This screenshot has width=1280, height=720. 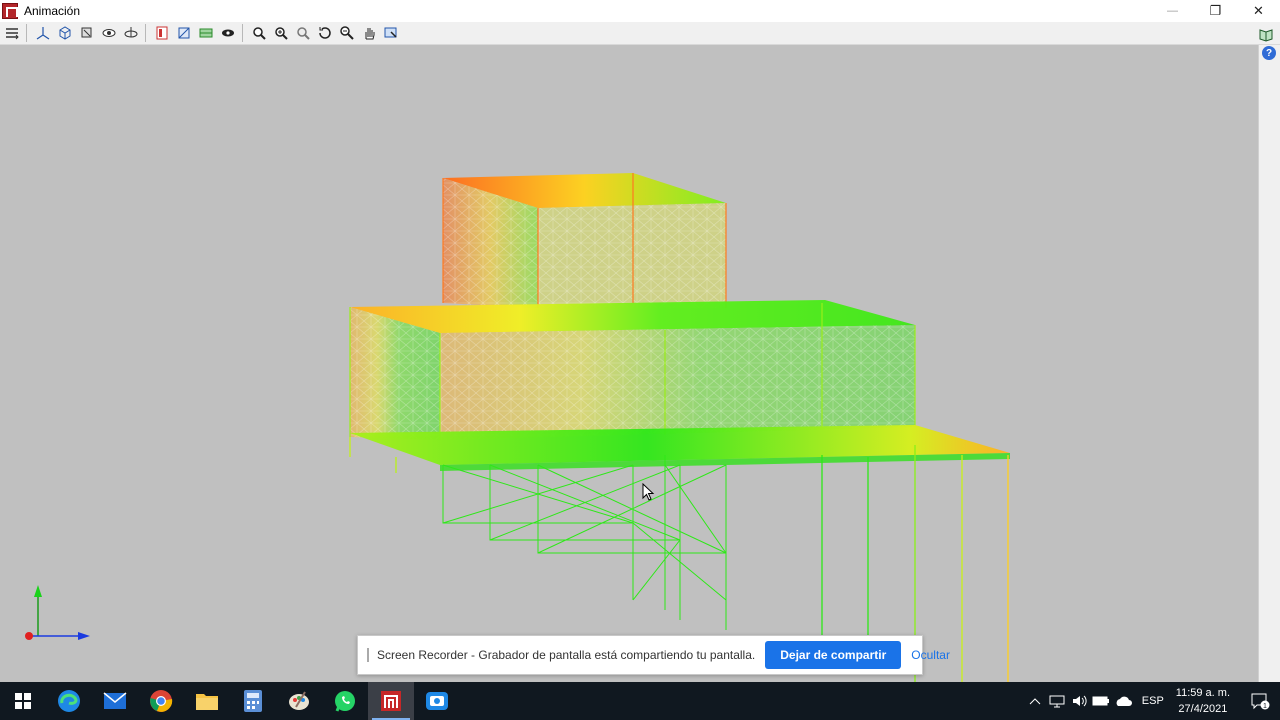 I want to click on zoom-window-icon, so click(x=258, y=33).